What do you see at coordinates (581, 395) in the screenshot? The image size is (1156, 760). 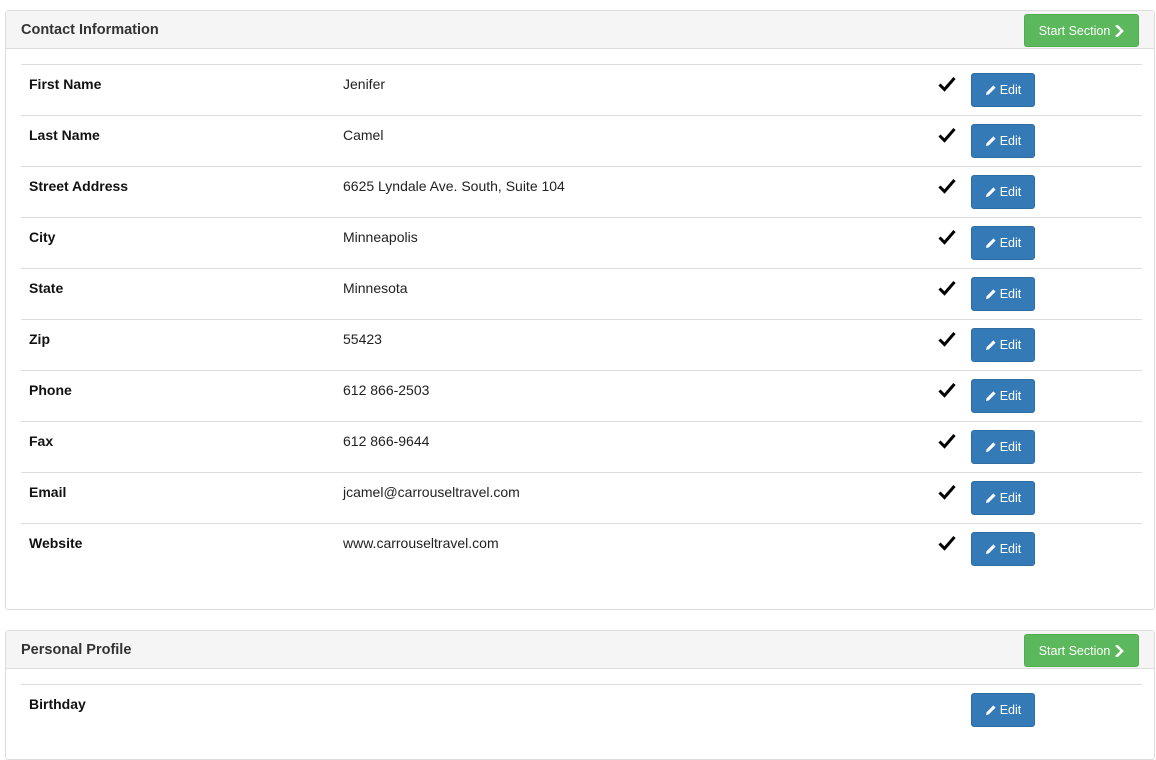 I see `field-row: Phone 612 866-2503 Edit` at bounding box center [581, 395].